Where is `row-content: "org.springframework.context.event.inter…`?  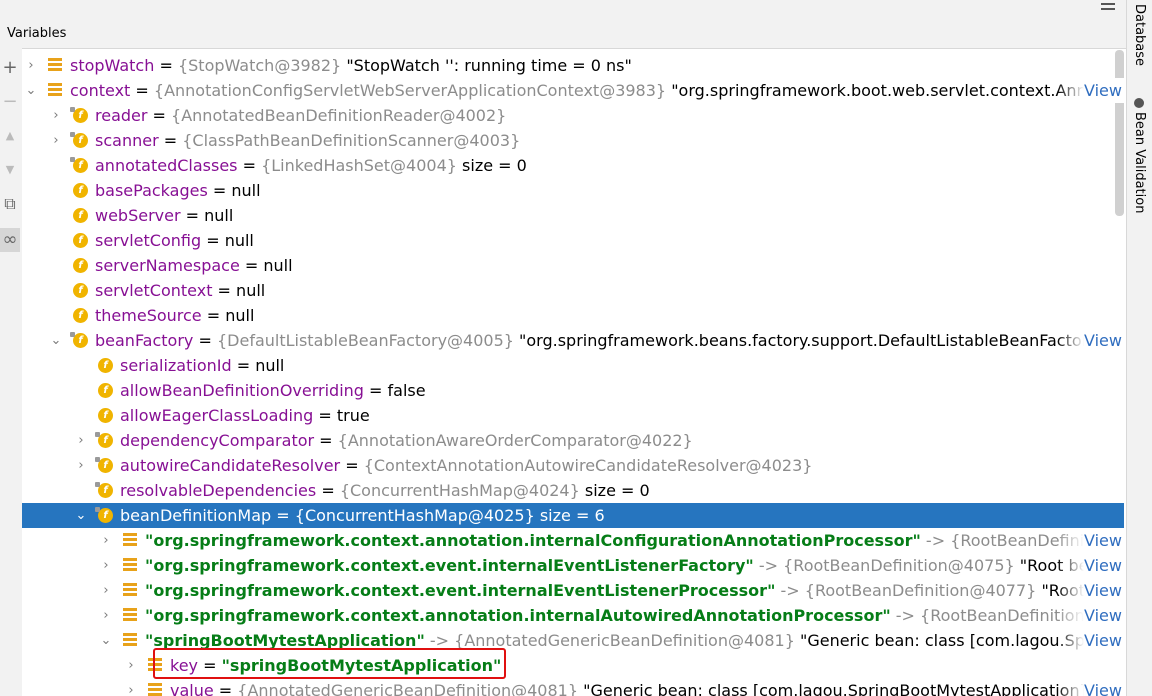
row-content: "org.springframework.context.event.inter… is located at coordinates (634, 590).